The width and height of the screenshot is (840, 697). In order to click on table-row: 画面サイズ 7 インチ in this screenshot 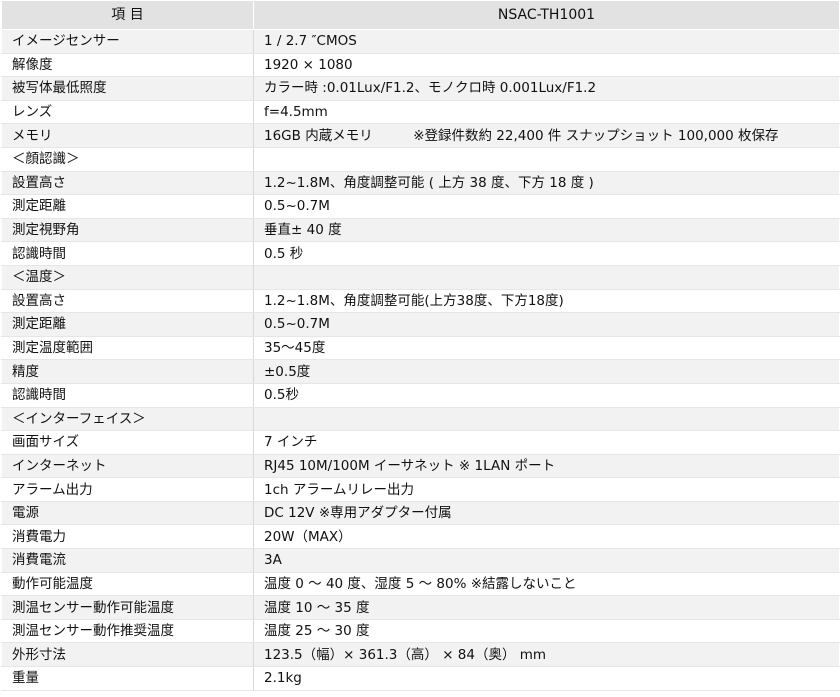, I will do `click(420, 442)`.